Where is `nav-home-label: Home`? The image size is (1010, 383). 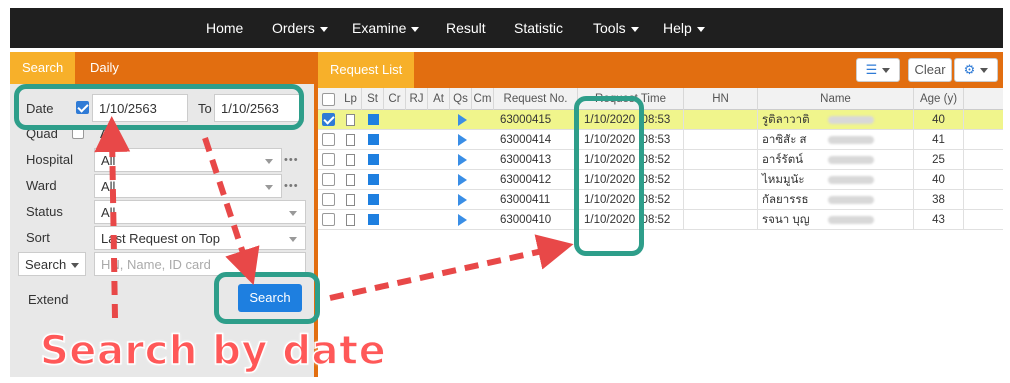 nav-home-label: Home is located at coordinates (225, 28).